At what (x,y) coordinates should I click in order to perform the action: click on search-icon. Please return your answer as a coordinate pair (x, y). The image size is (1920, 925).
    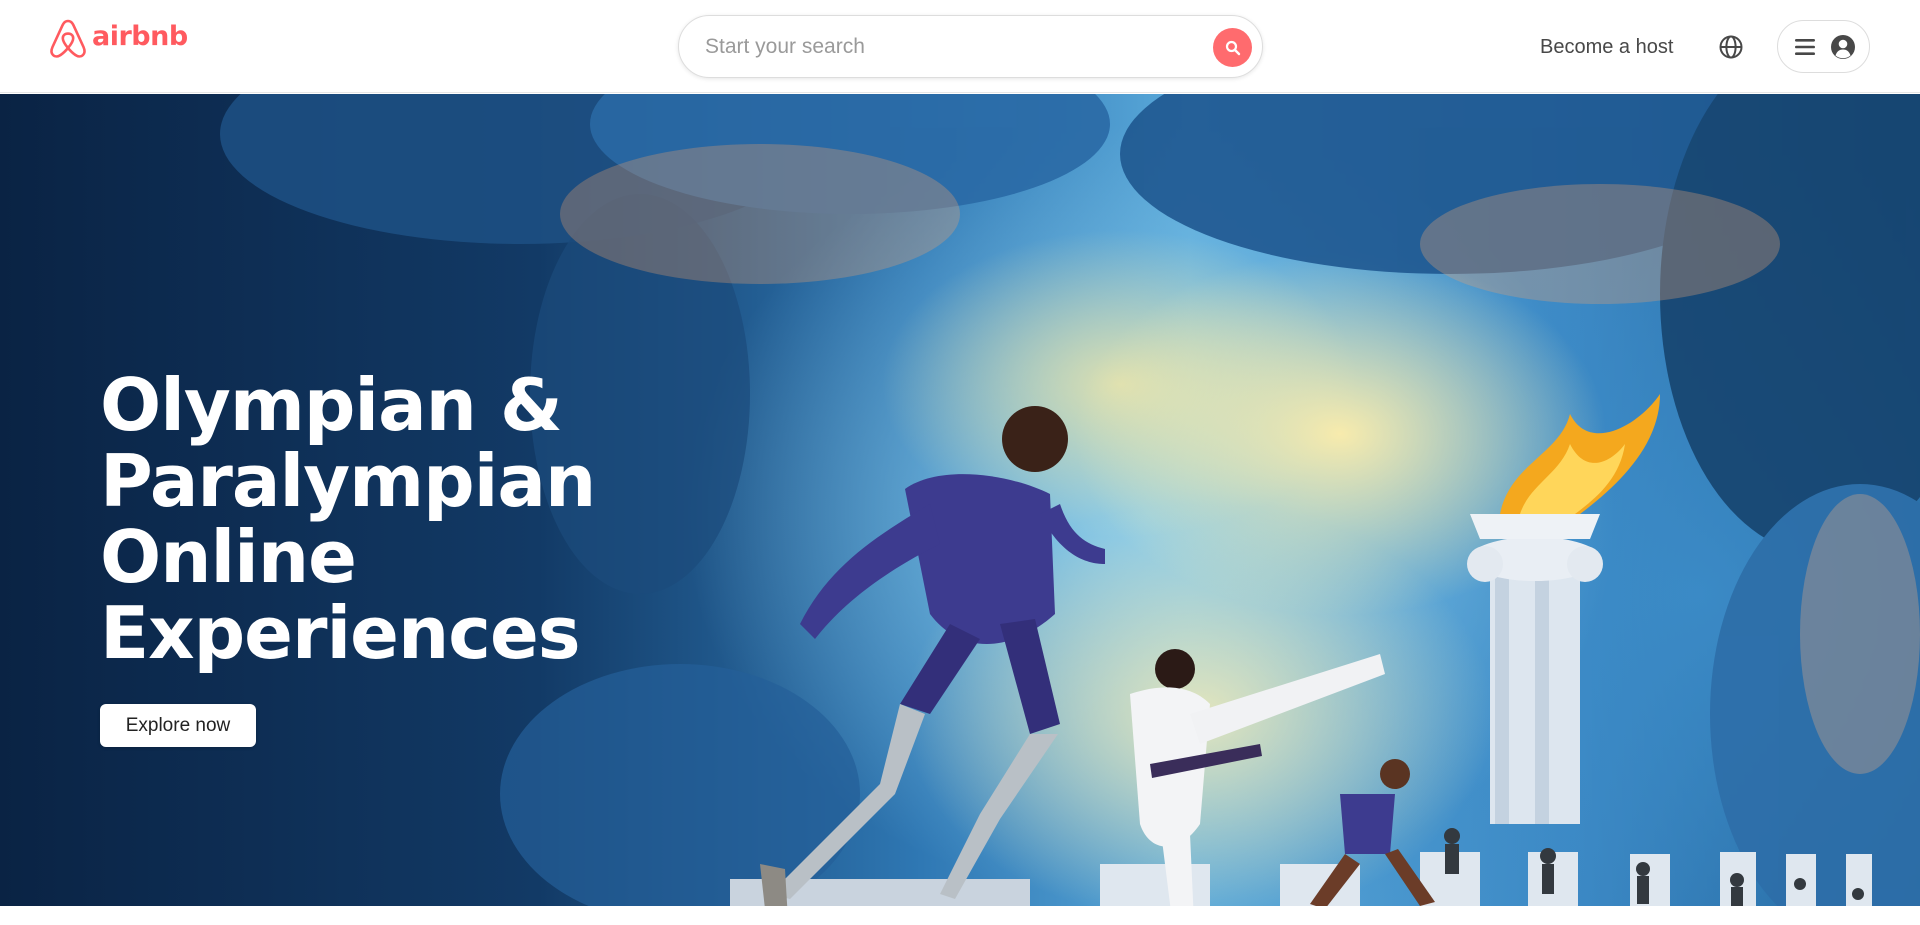
    Looking at the image, I should click on (1232, 47).